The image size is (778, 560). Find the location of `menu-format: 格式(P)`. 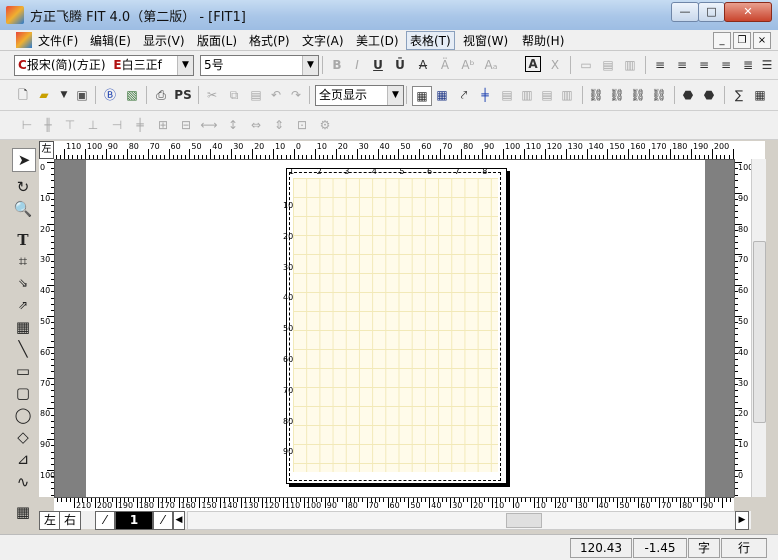

menu-format: 格式(P) is located at coordinates (269, 40).